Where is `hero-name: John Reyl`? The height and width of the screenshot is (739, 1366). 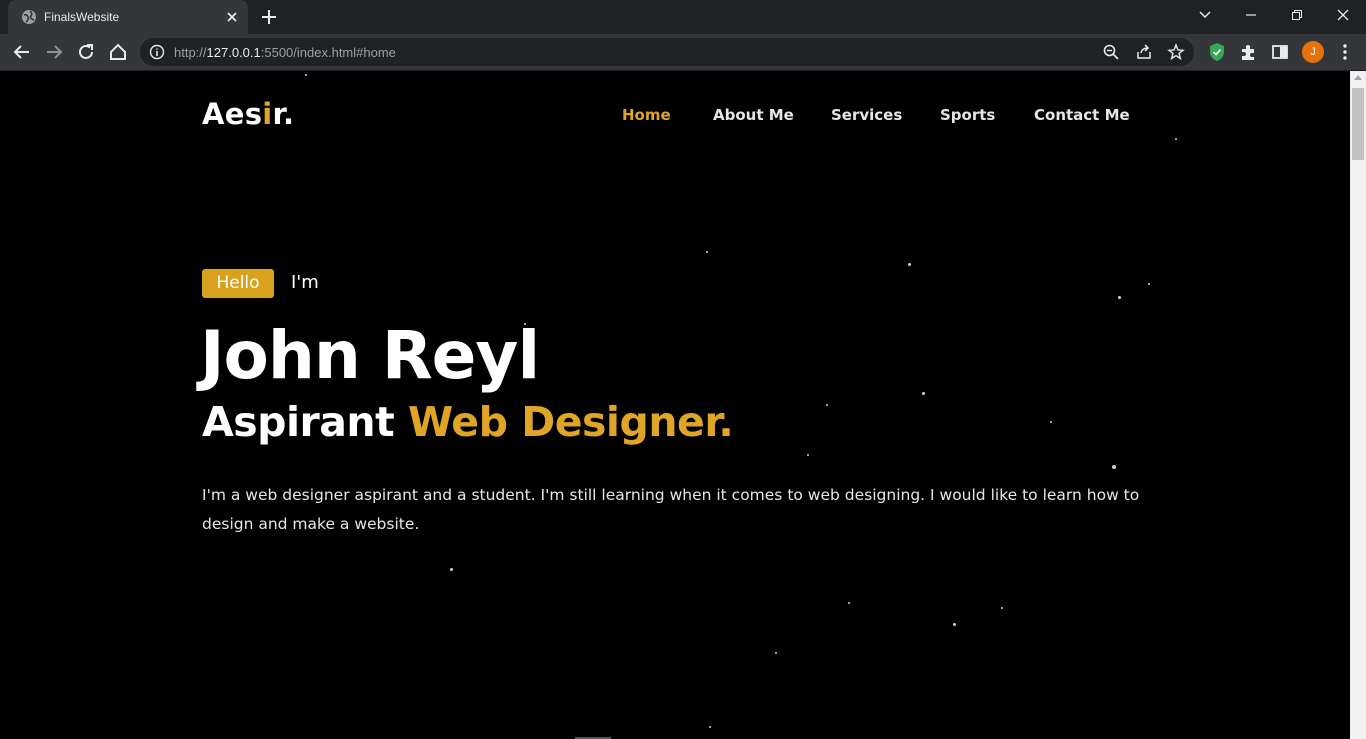 hero-name: John Reyl is located at coordinates (370, 355).